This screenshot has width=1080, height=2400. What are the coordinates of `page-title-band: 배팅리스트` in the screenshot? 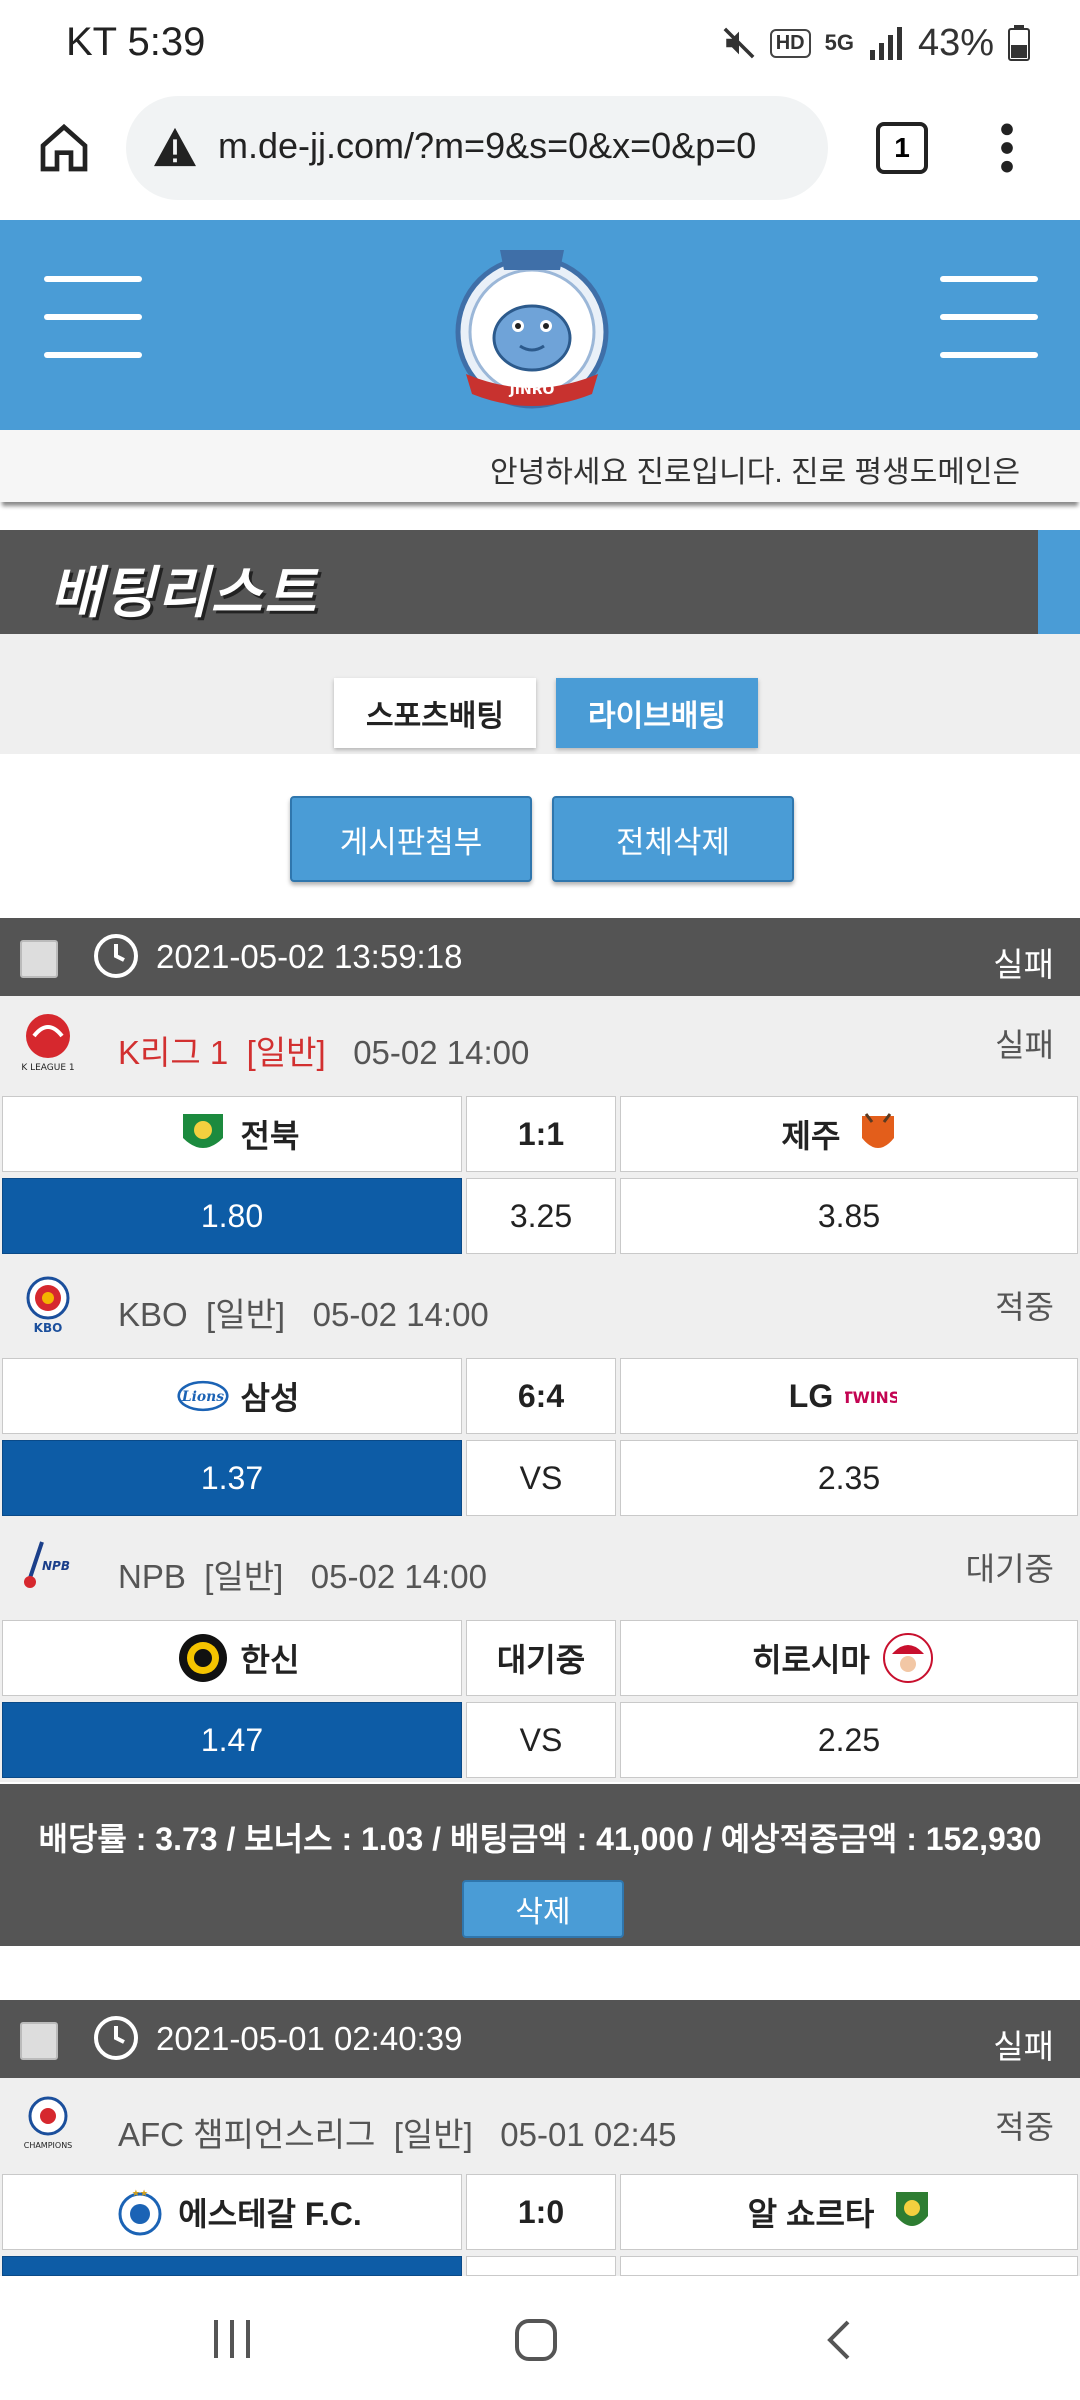 It's located at (540, 582).